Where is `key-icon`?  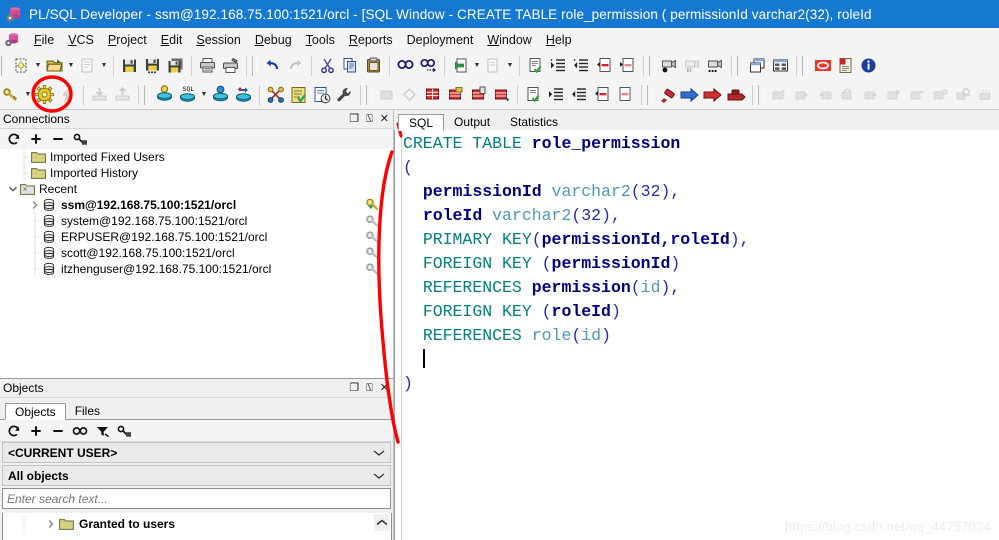
key-icon is located at coordinates (11, 94).